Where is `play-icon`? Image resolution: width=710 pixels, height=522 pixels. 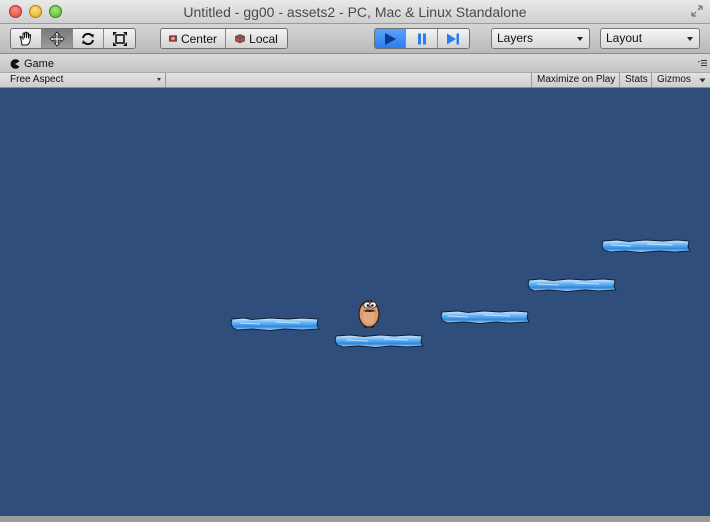 play-icon is located at coordinates (391, 38).